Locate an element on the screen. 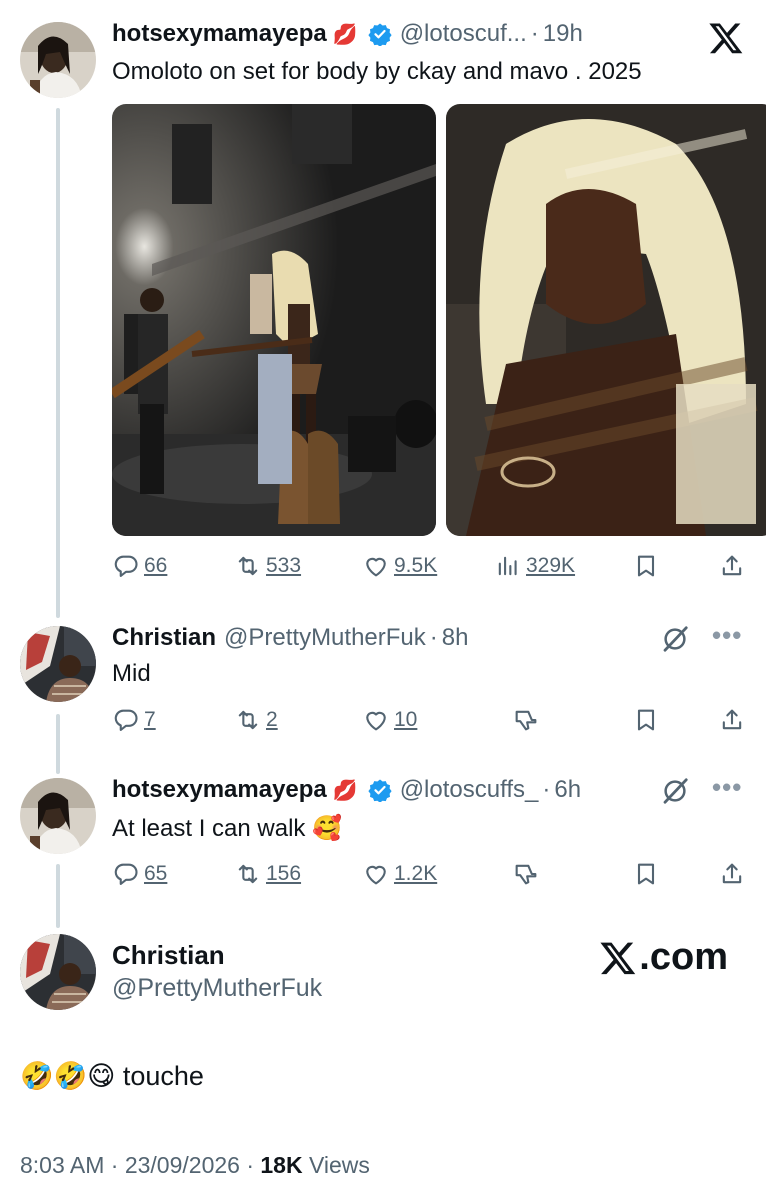  views-icon is located at coordinates (507, 566).